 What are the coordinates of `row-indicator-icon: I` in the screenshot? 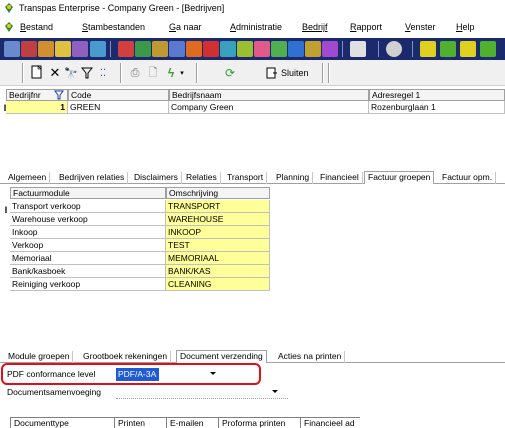 It's located at (6, 210).